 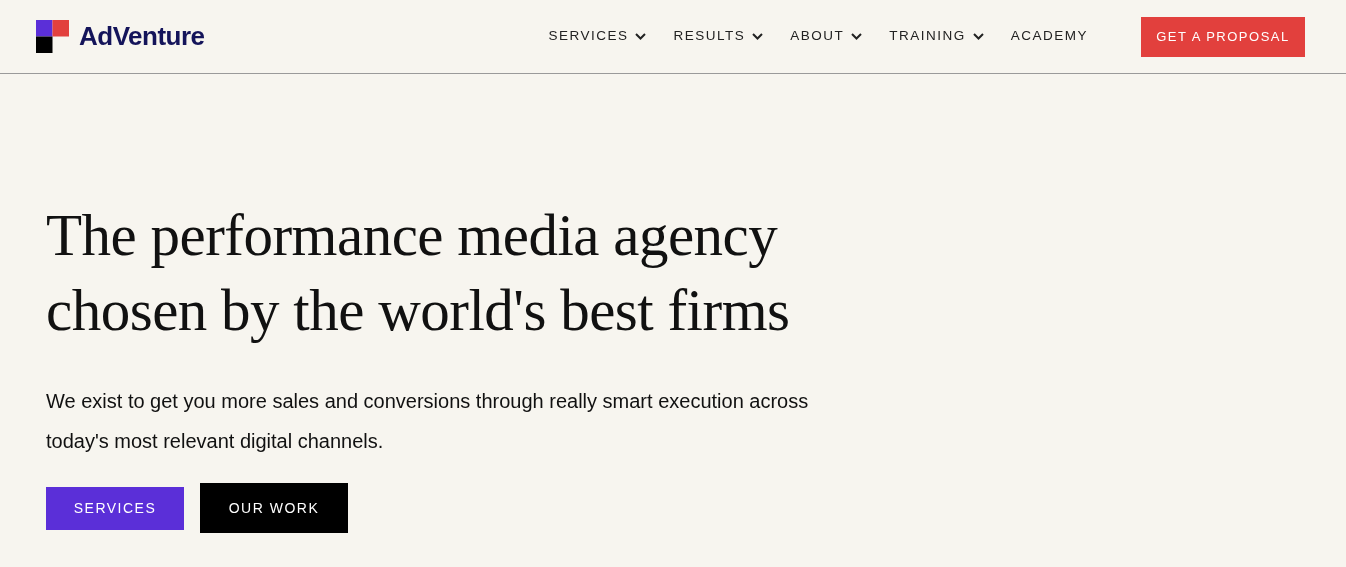 I want to click on headline: The performance media agency chosen by the world's best firms, so click(x=418, y=273).